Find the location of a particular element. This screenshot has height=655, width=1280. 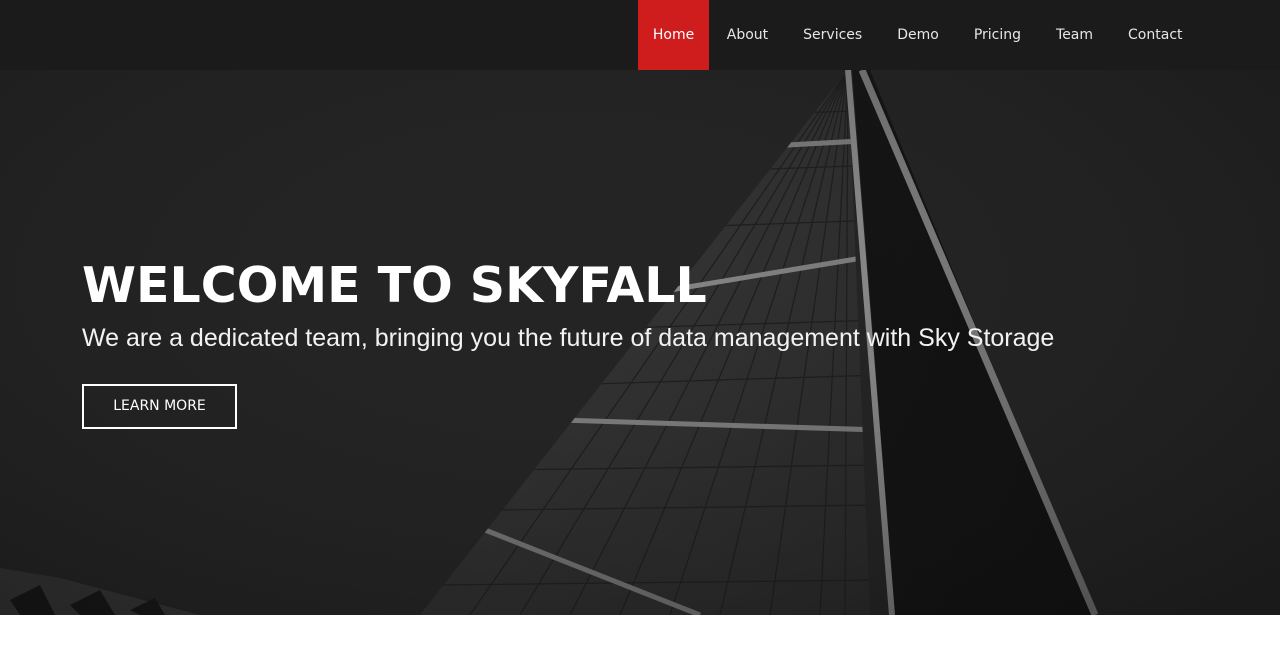

nav-item-pricing: Pricing is located at coordinates (997, 35).